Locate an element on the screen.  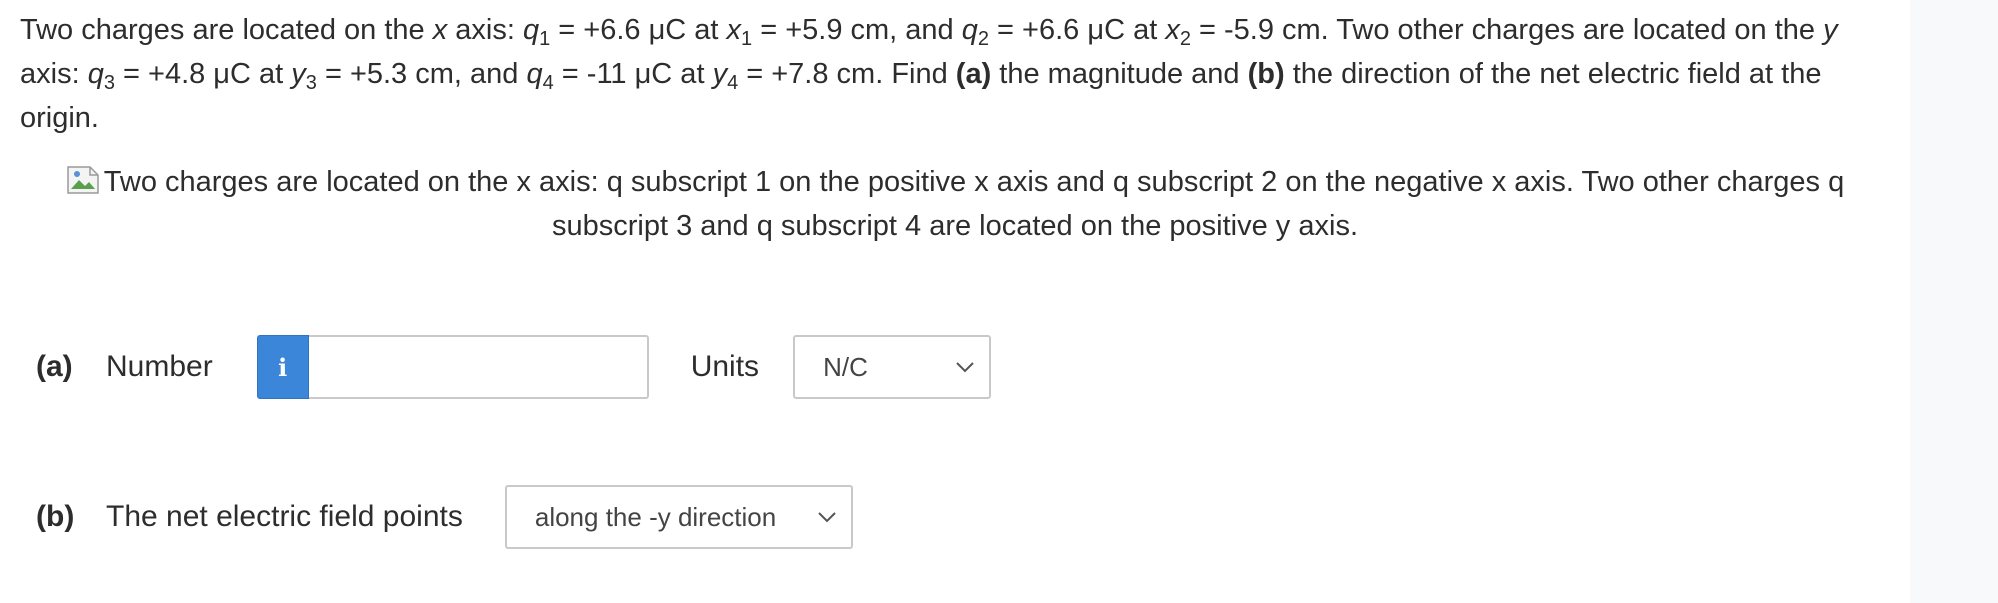
direction-prompt: The net electric field points is located at coordinates (284, 516).